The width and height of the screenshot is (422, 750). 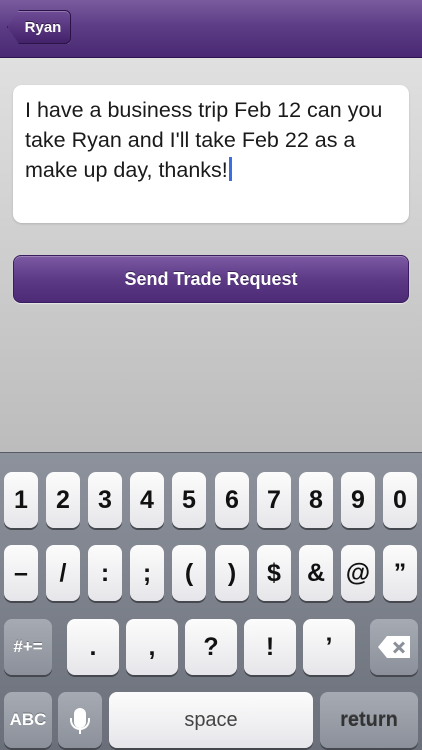 What do you see at coordinates (28, 647) in the screenshot?
I see `symbols-toggle-key: #+=` at bounding box center [28, 647].